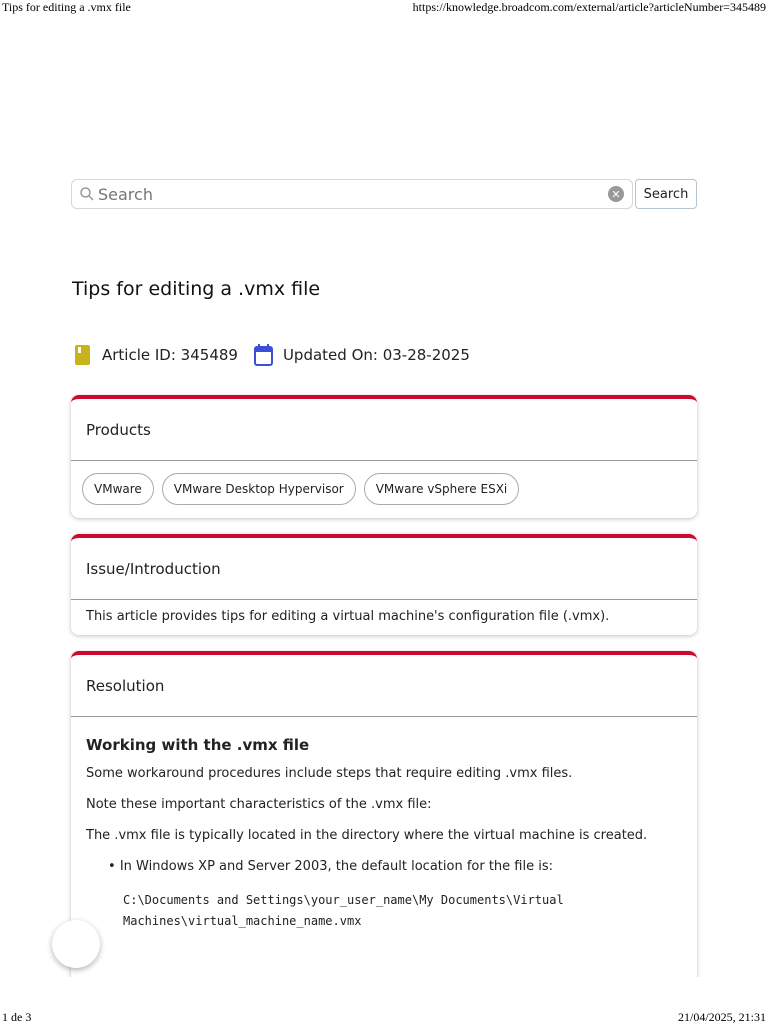 The image size is (768, 1025). I want to click on resolution-heading: Resolution, so click(384, 686).